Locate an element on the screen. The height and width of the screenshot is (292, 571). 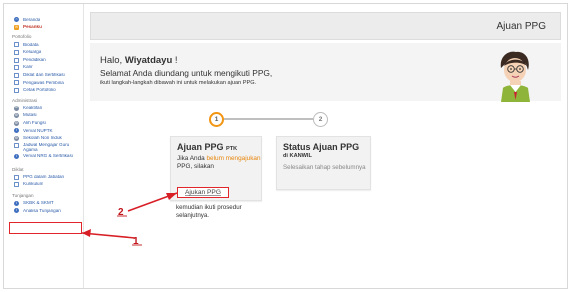
sidebar-item-sekolah-non-induk: ⚙ Sekolah Non Induk is located at coordinates (43, 139).